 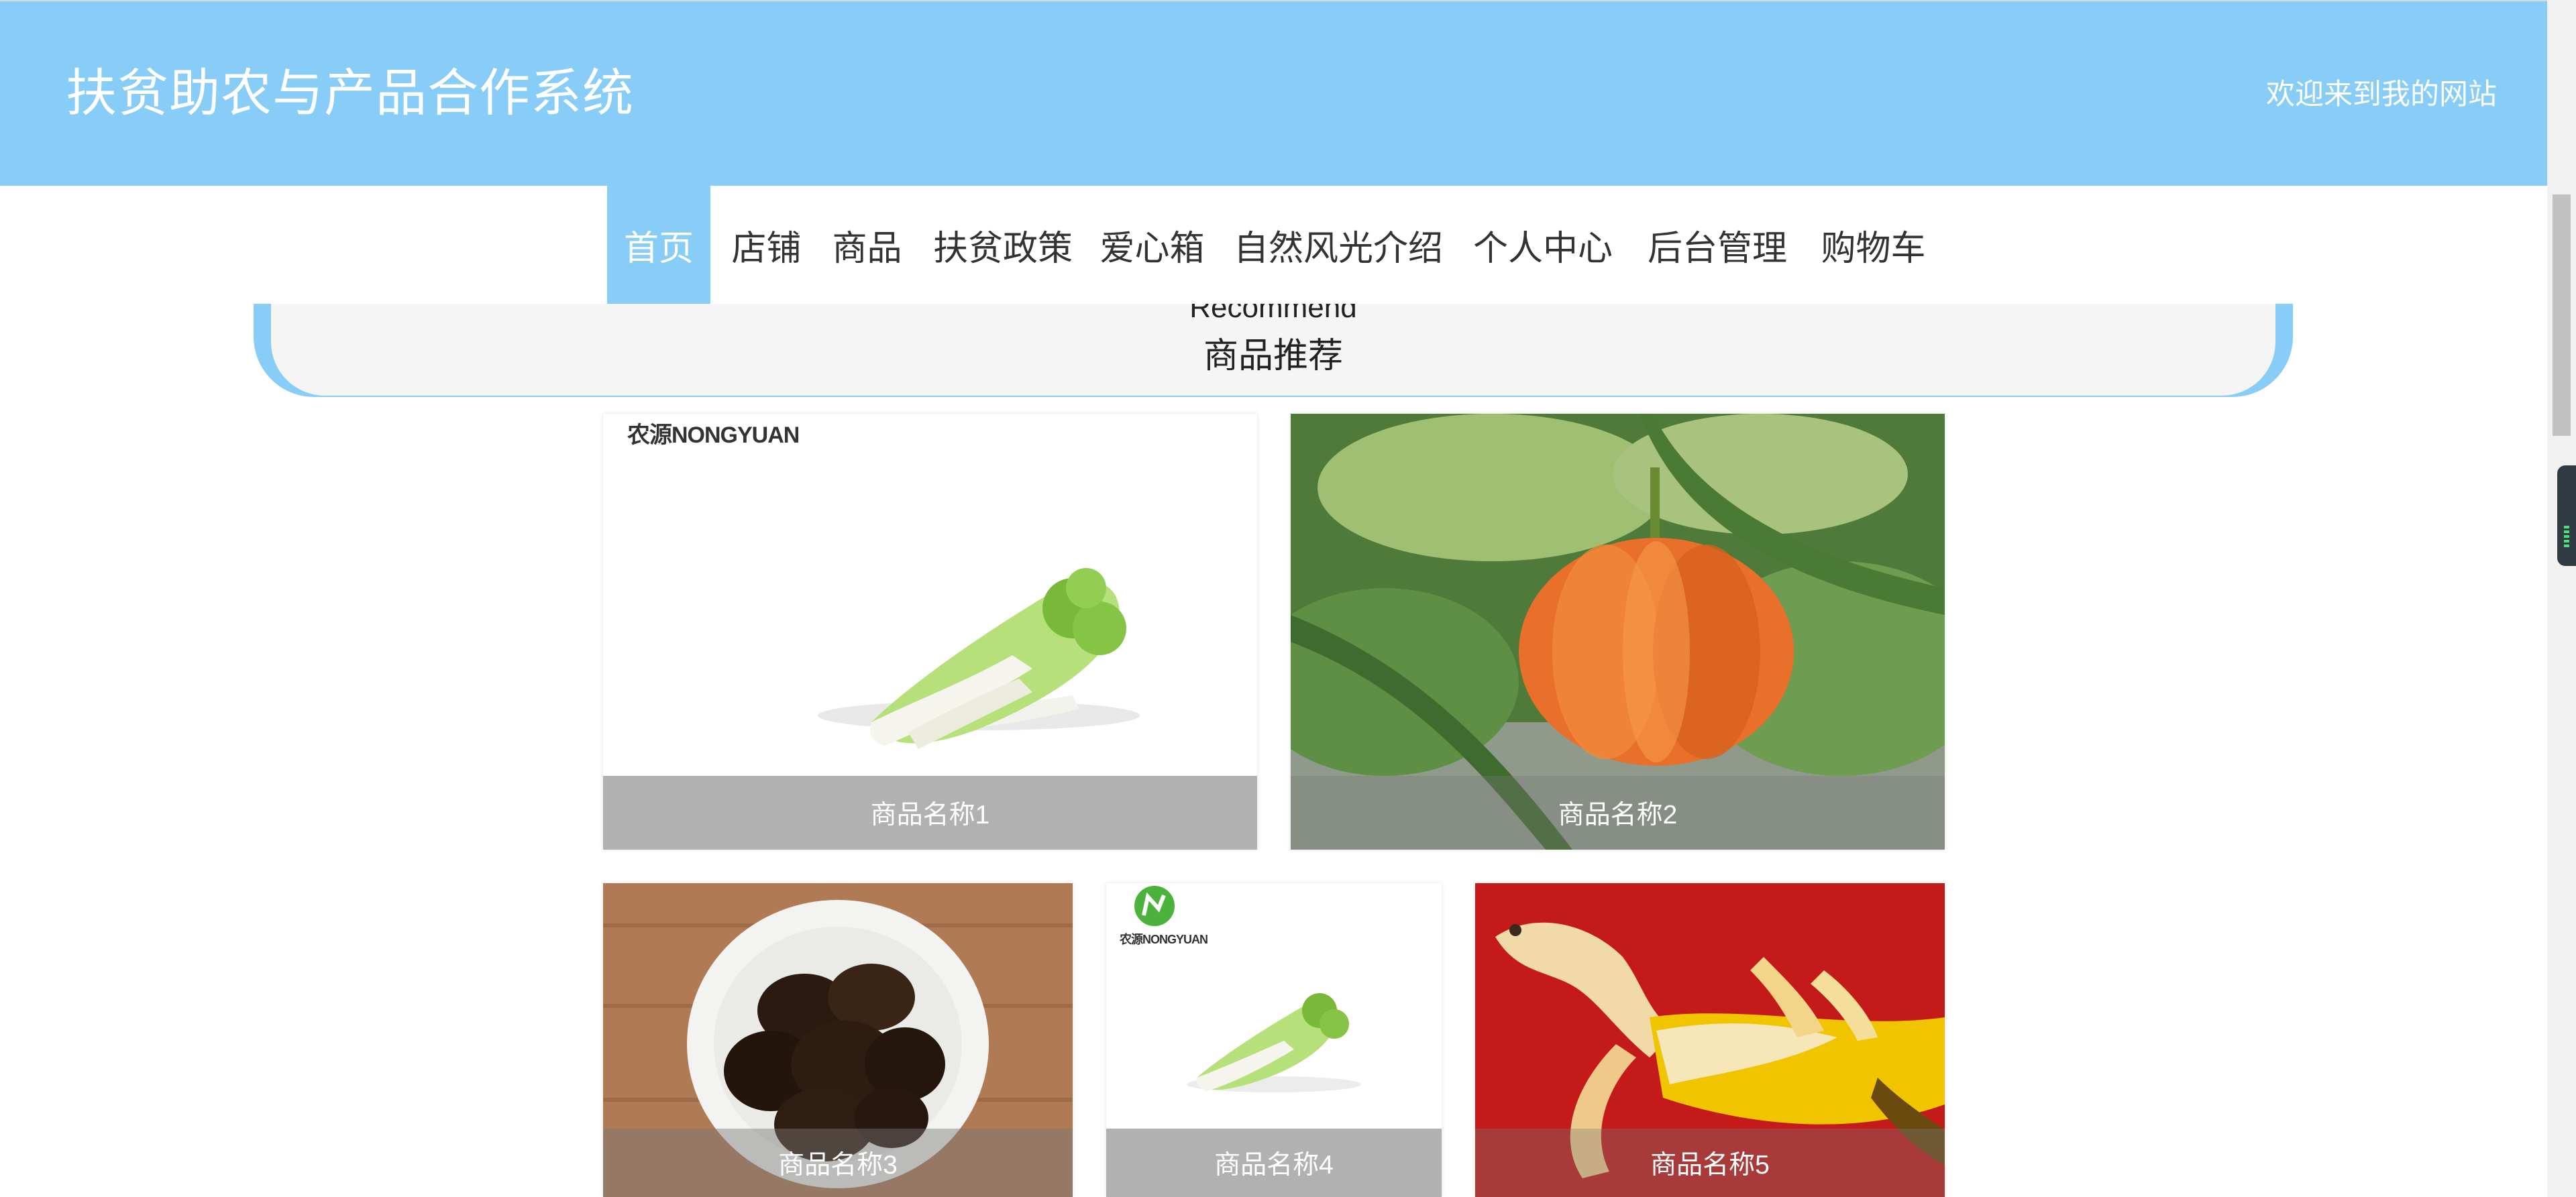 I want to click on recommend-banner-inner: Recommend 商品推荐, so click(x=1273, y=350).